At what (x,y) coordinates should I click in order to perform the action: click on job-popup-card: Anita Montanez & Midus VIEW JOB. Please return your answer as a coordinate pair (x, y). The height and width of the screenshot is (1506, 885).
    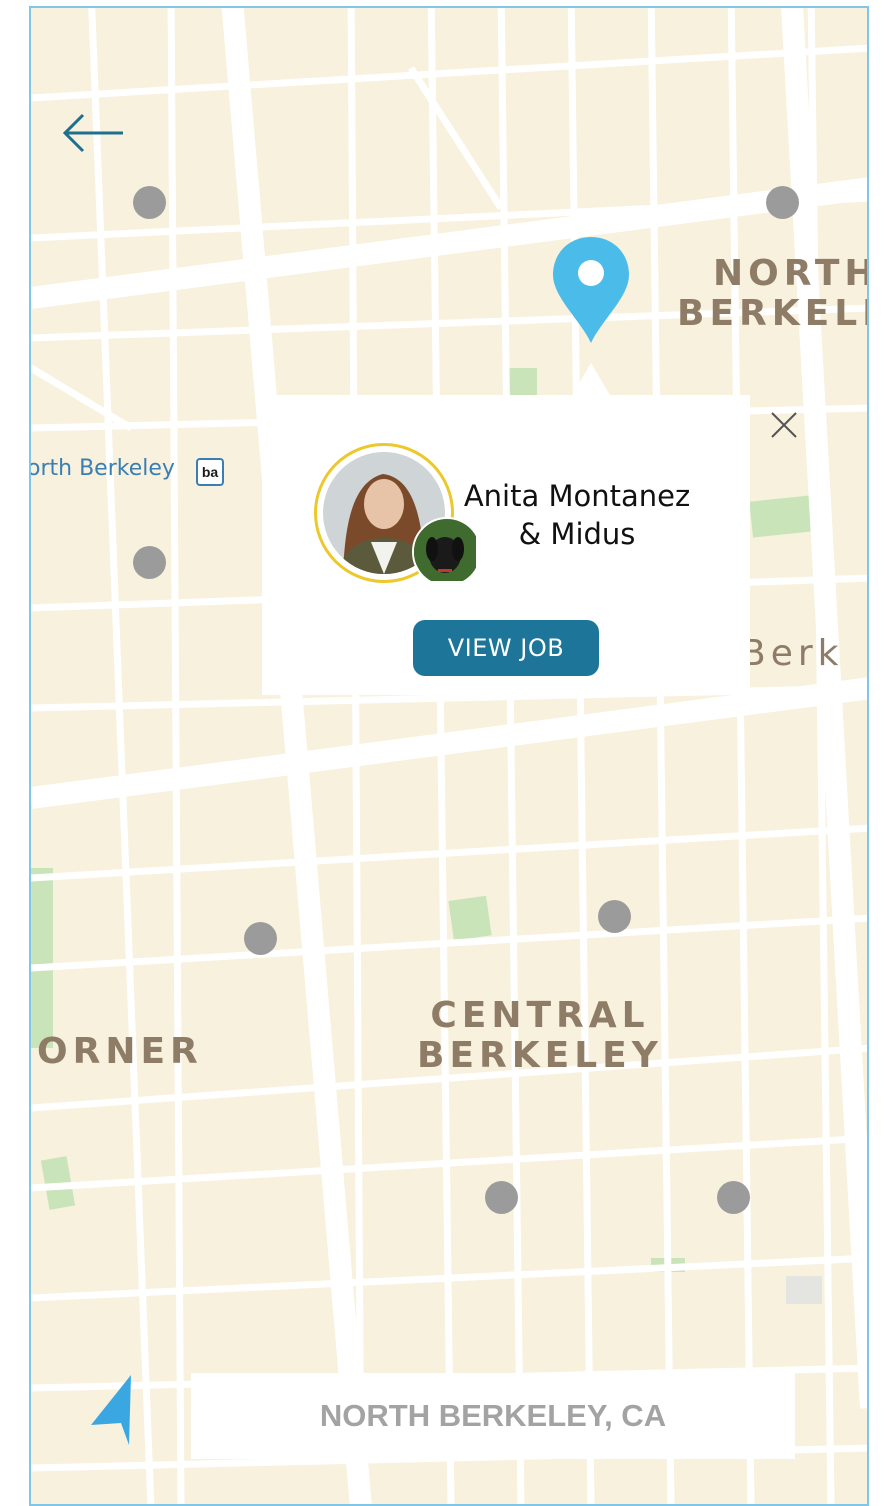
    Looking at the image, I should click on (529, 545).